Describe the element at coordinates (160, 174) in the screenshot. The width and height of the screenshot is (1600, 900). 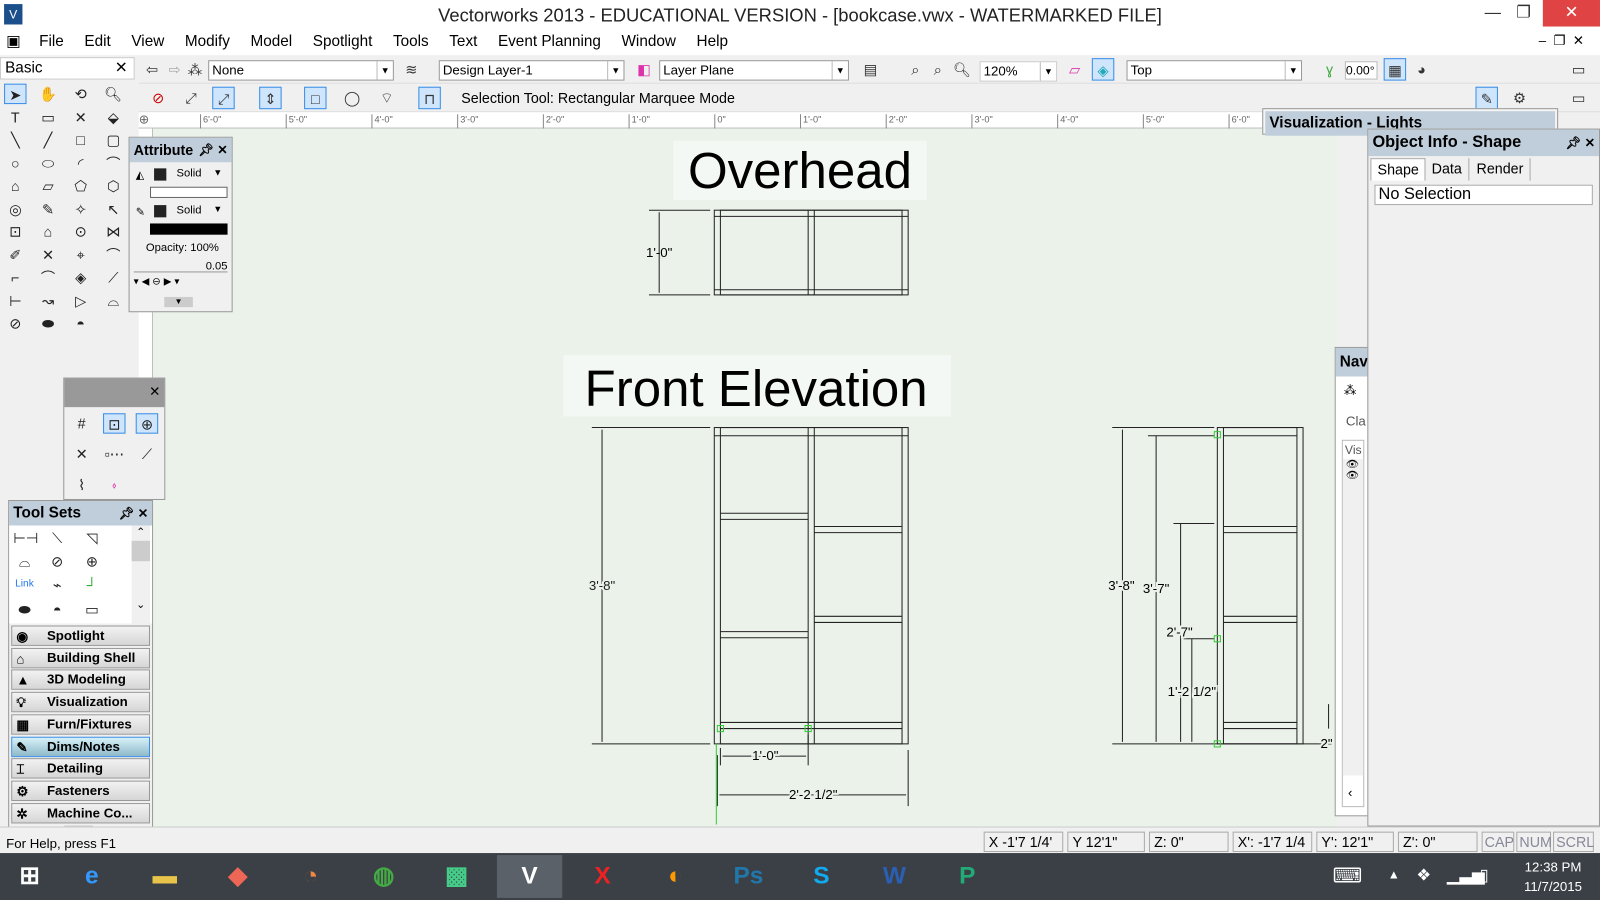
I see `fill-color-swatch` at that location.